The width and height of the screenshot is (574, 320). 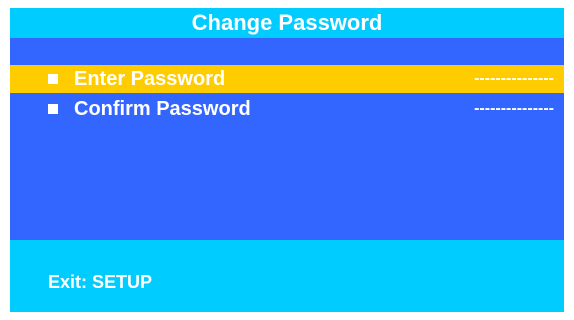 I want to click on page-title: Change Password, so click(x=287, y=22).